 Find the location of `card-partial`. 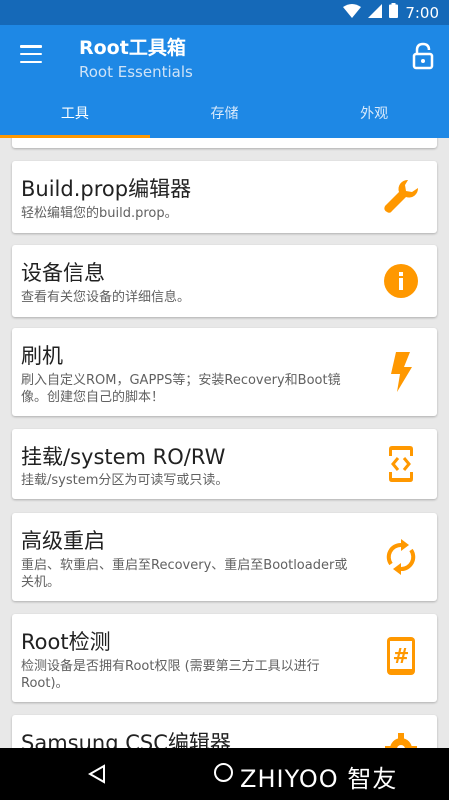

card-partial is located at coordinates (224, 143).